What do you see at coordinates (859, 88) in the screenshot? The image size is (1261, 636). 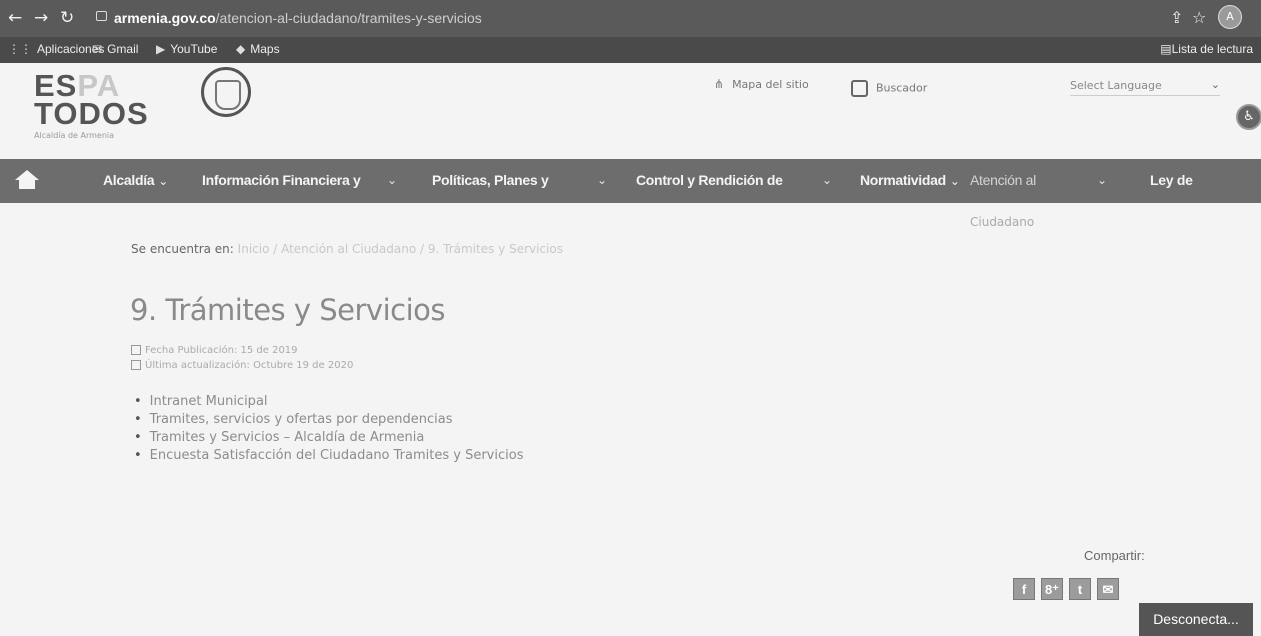 I see `search-icon` at bounding box center [859, 88].